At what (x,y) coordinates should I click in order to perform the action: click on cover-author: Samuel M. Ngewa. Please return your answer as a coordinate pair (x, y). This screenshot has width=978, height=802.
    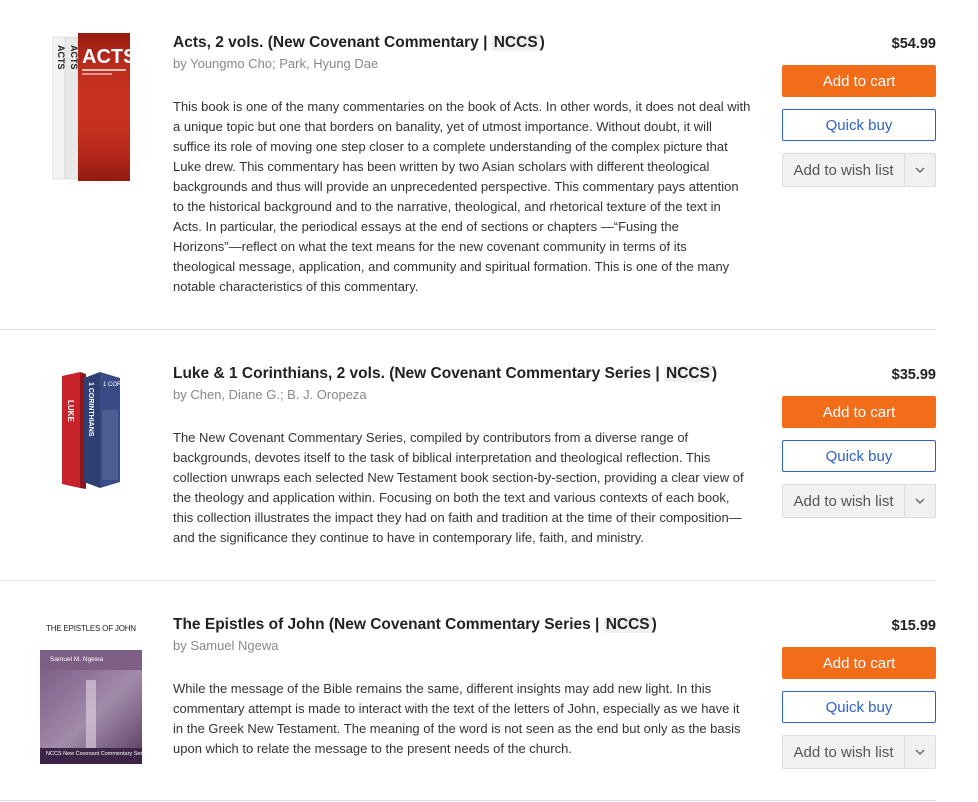
    Looking at the image, I should click on (77, 659).